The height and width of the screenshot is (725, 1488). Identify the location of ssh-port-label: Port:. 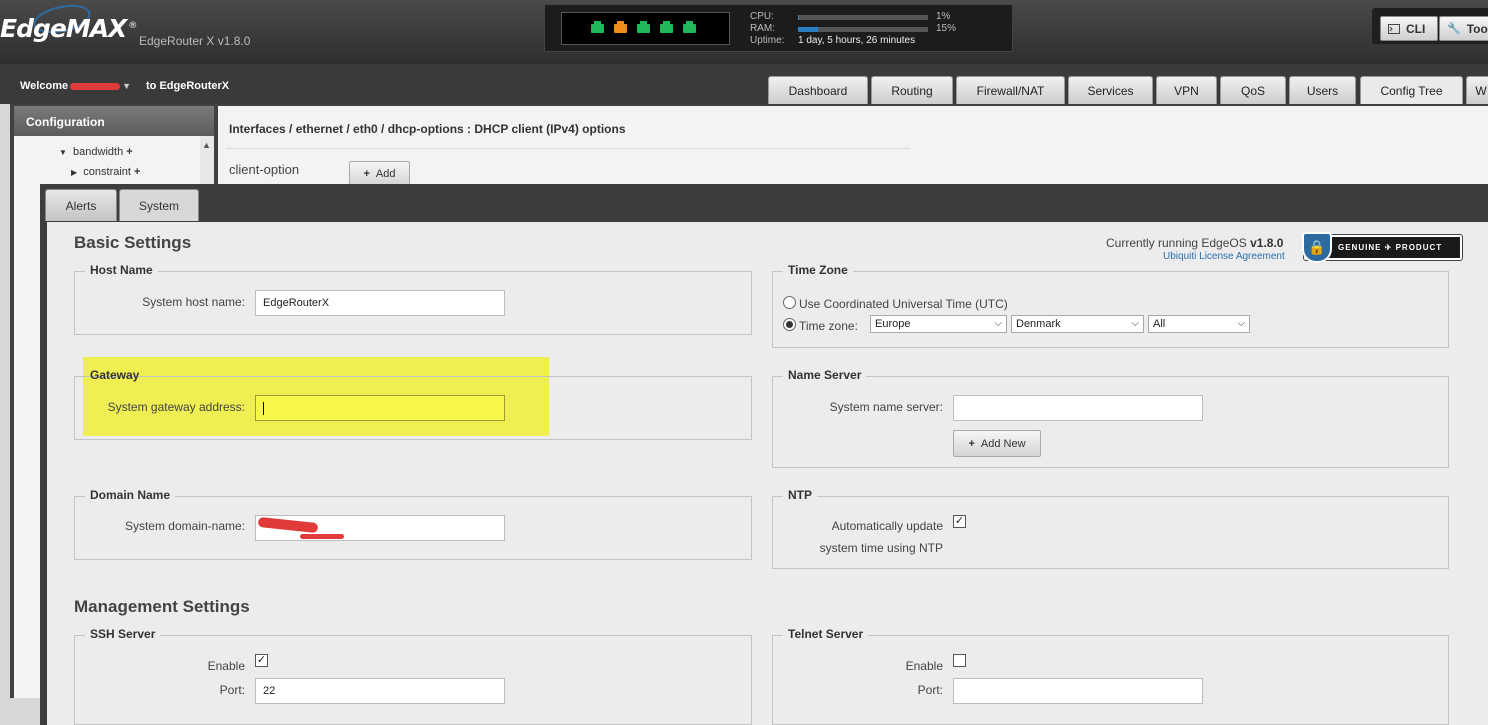
(232, 690).